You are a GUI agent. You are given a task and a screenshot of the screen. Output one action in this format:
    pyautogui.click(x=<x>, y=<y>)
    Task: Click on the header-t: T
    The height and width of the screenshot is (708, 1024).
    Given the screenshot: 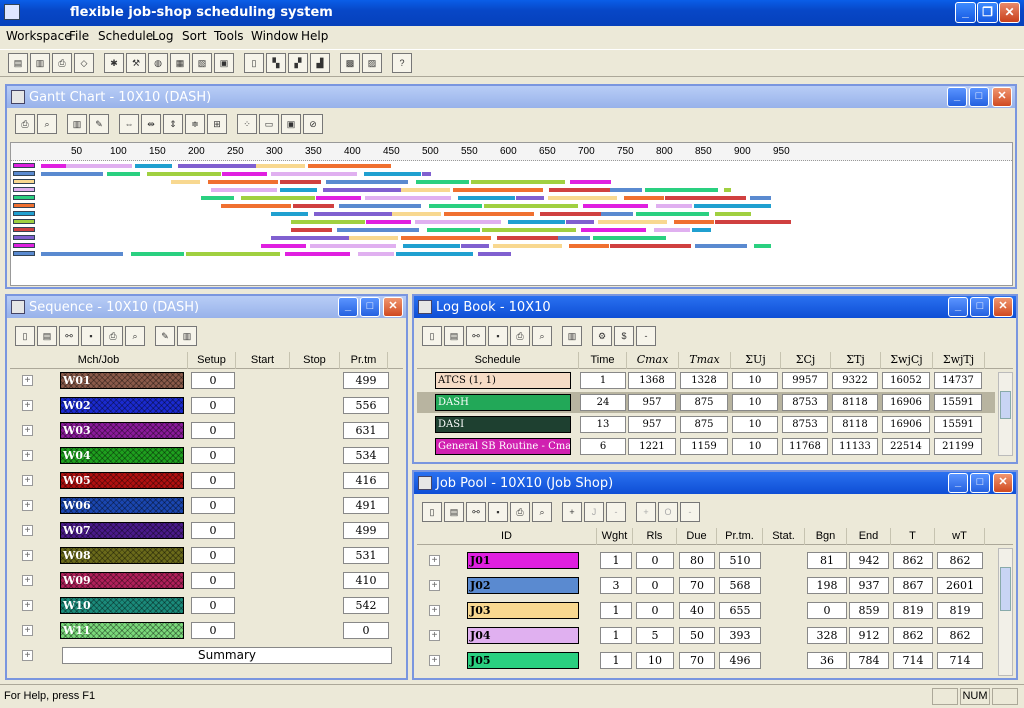 What is the action you would take?
    pyautogui.click(x=913, y=536)
    